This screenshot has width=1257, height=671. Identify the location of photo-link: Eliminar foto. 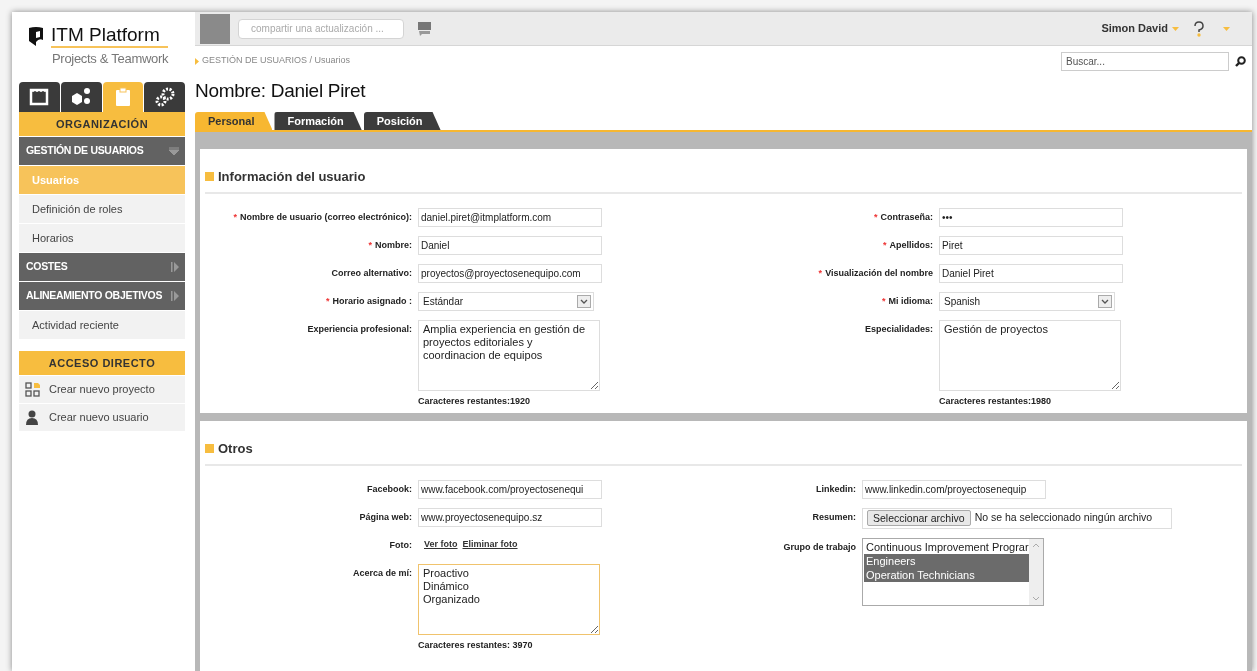
(490, 545).